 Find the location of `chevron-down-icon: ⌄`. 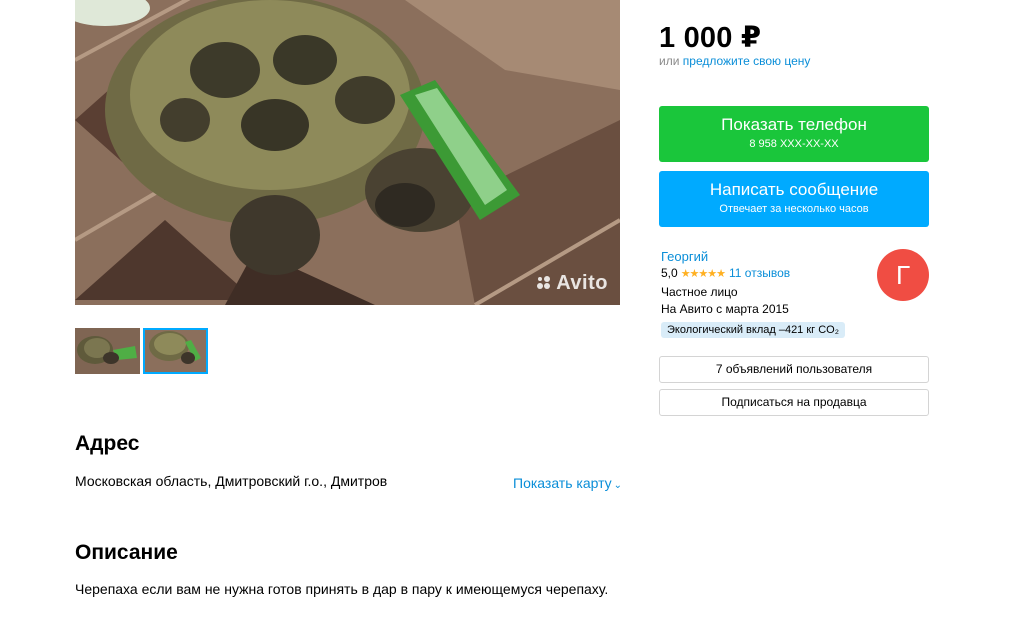

chevron-down-icon: ⌄ is located at coordinates (618, 485).